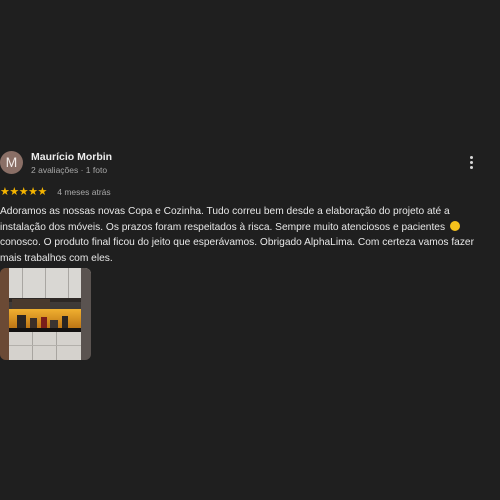  I want to click on more-vert-icon, so click(471, 163).